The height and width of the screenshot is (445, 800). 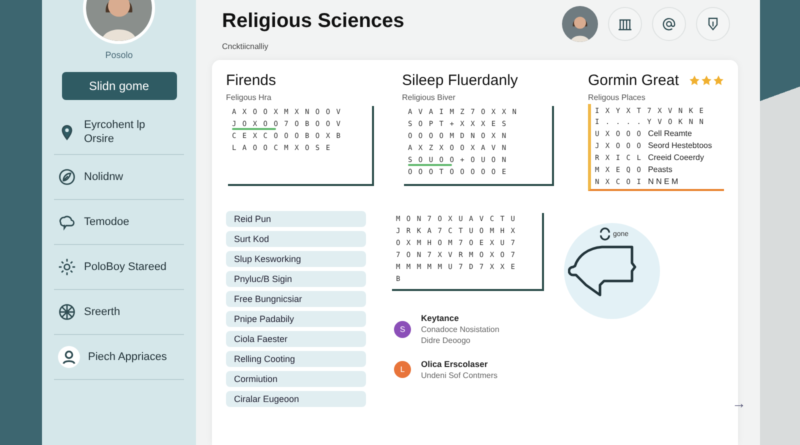 I want to click on legend-text: Didre Deoogo, so click(x=446, y=340).